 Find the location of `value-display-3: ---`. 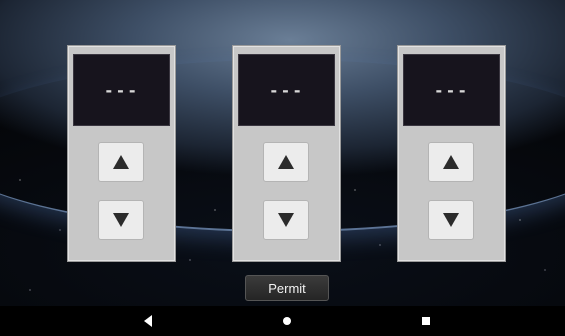

value-display-3: --- is located at coordinates (451, 90).